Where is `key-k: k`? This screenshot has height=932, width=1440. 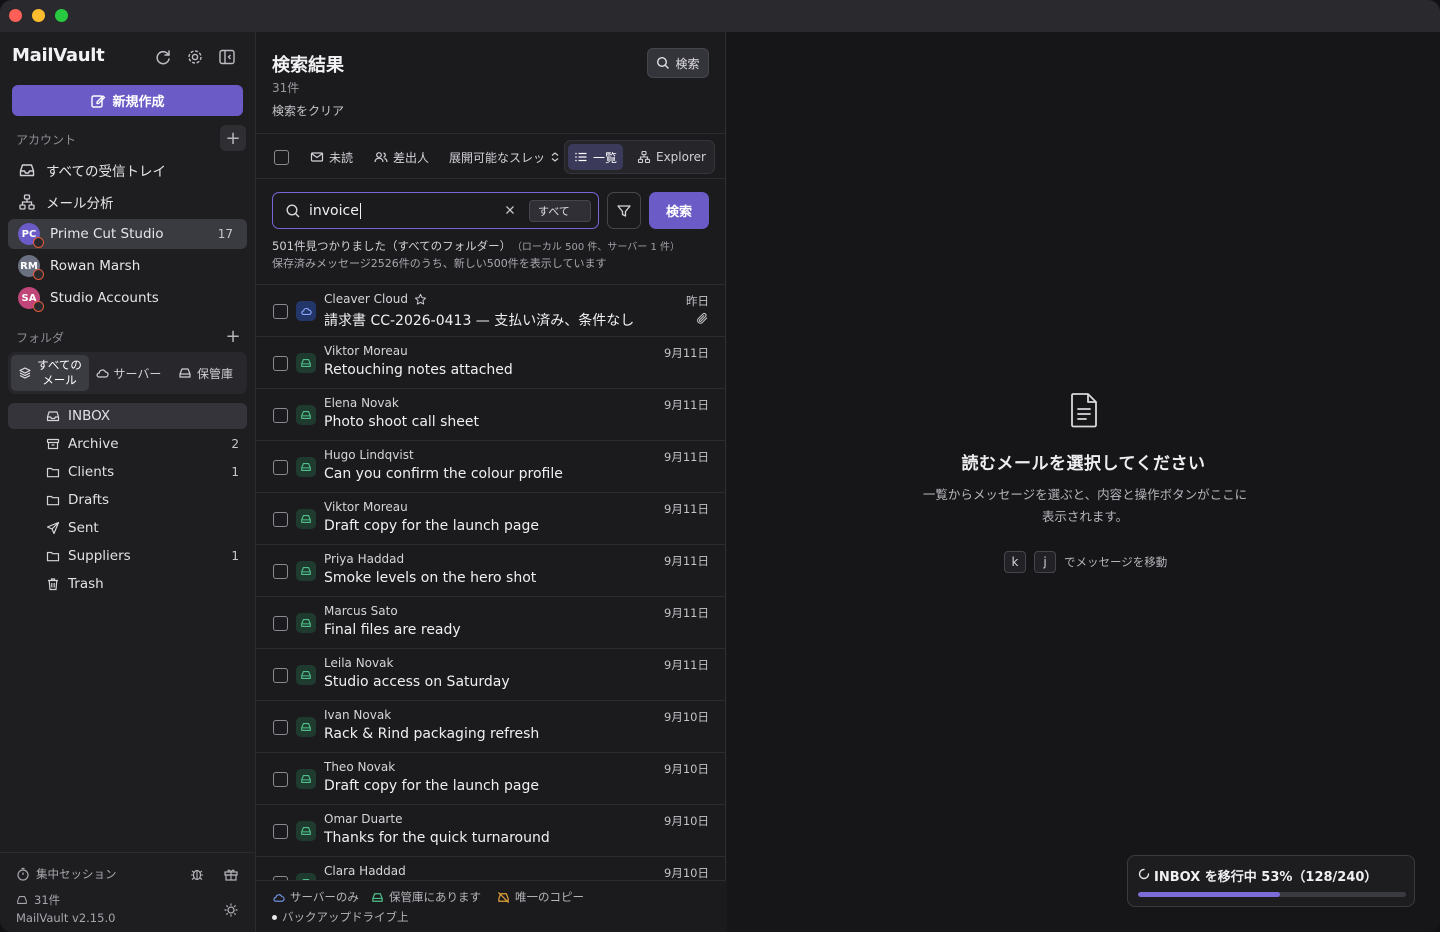
key-k: k is located at coordinates (1015, 562).